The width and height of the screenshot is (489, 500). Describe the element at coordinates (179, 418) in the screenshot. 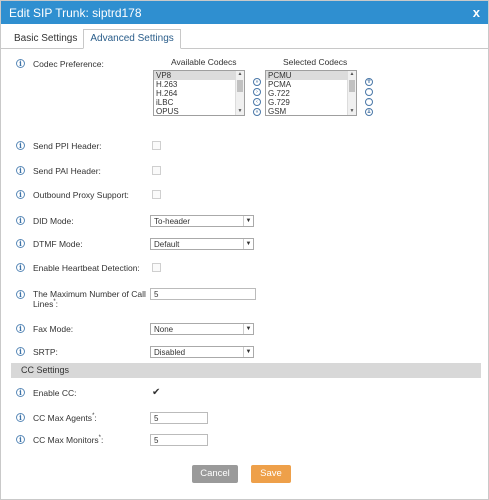

I see `cc-max-agents-input: 5` at that location.